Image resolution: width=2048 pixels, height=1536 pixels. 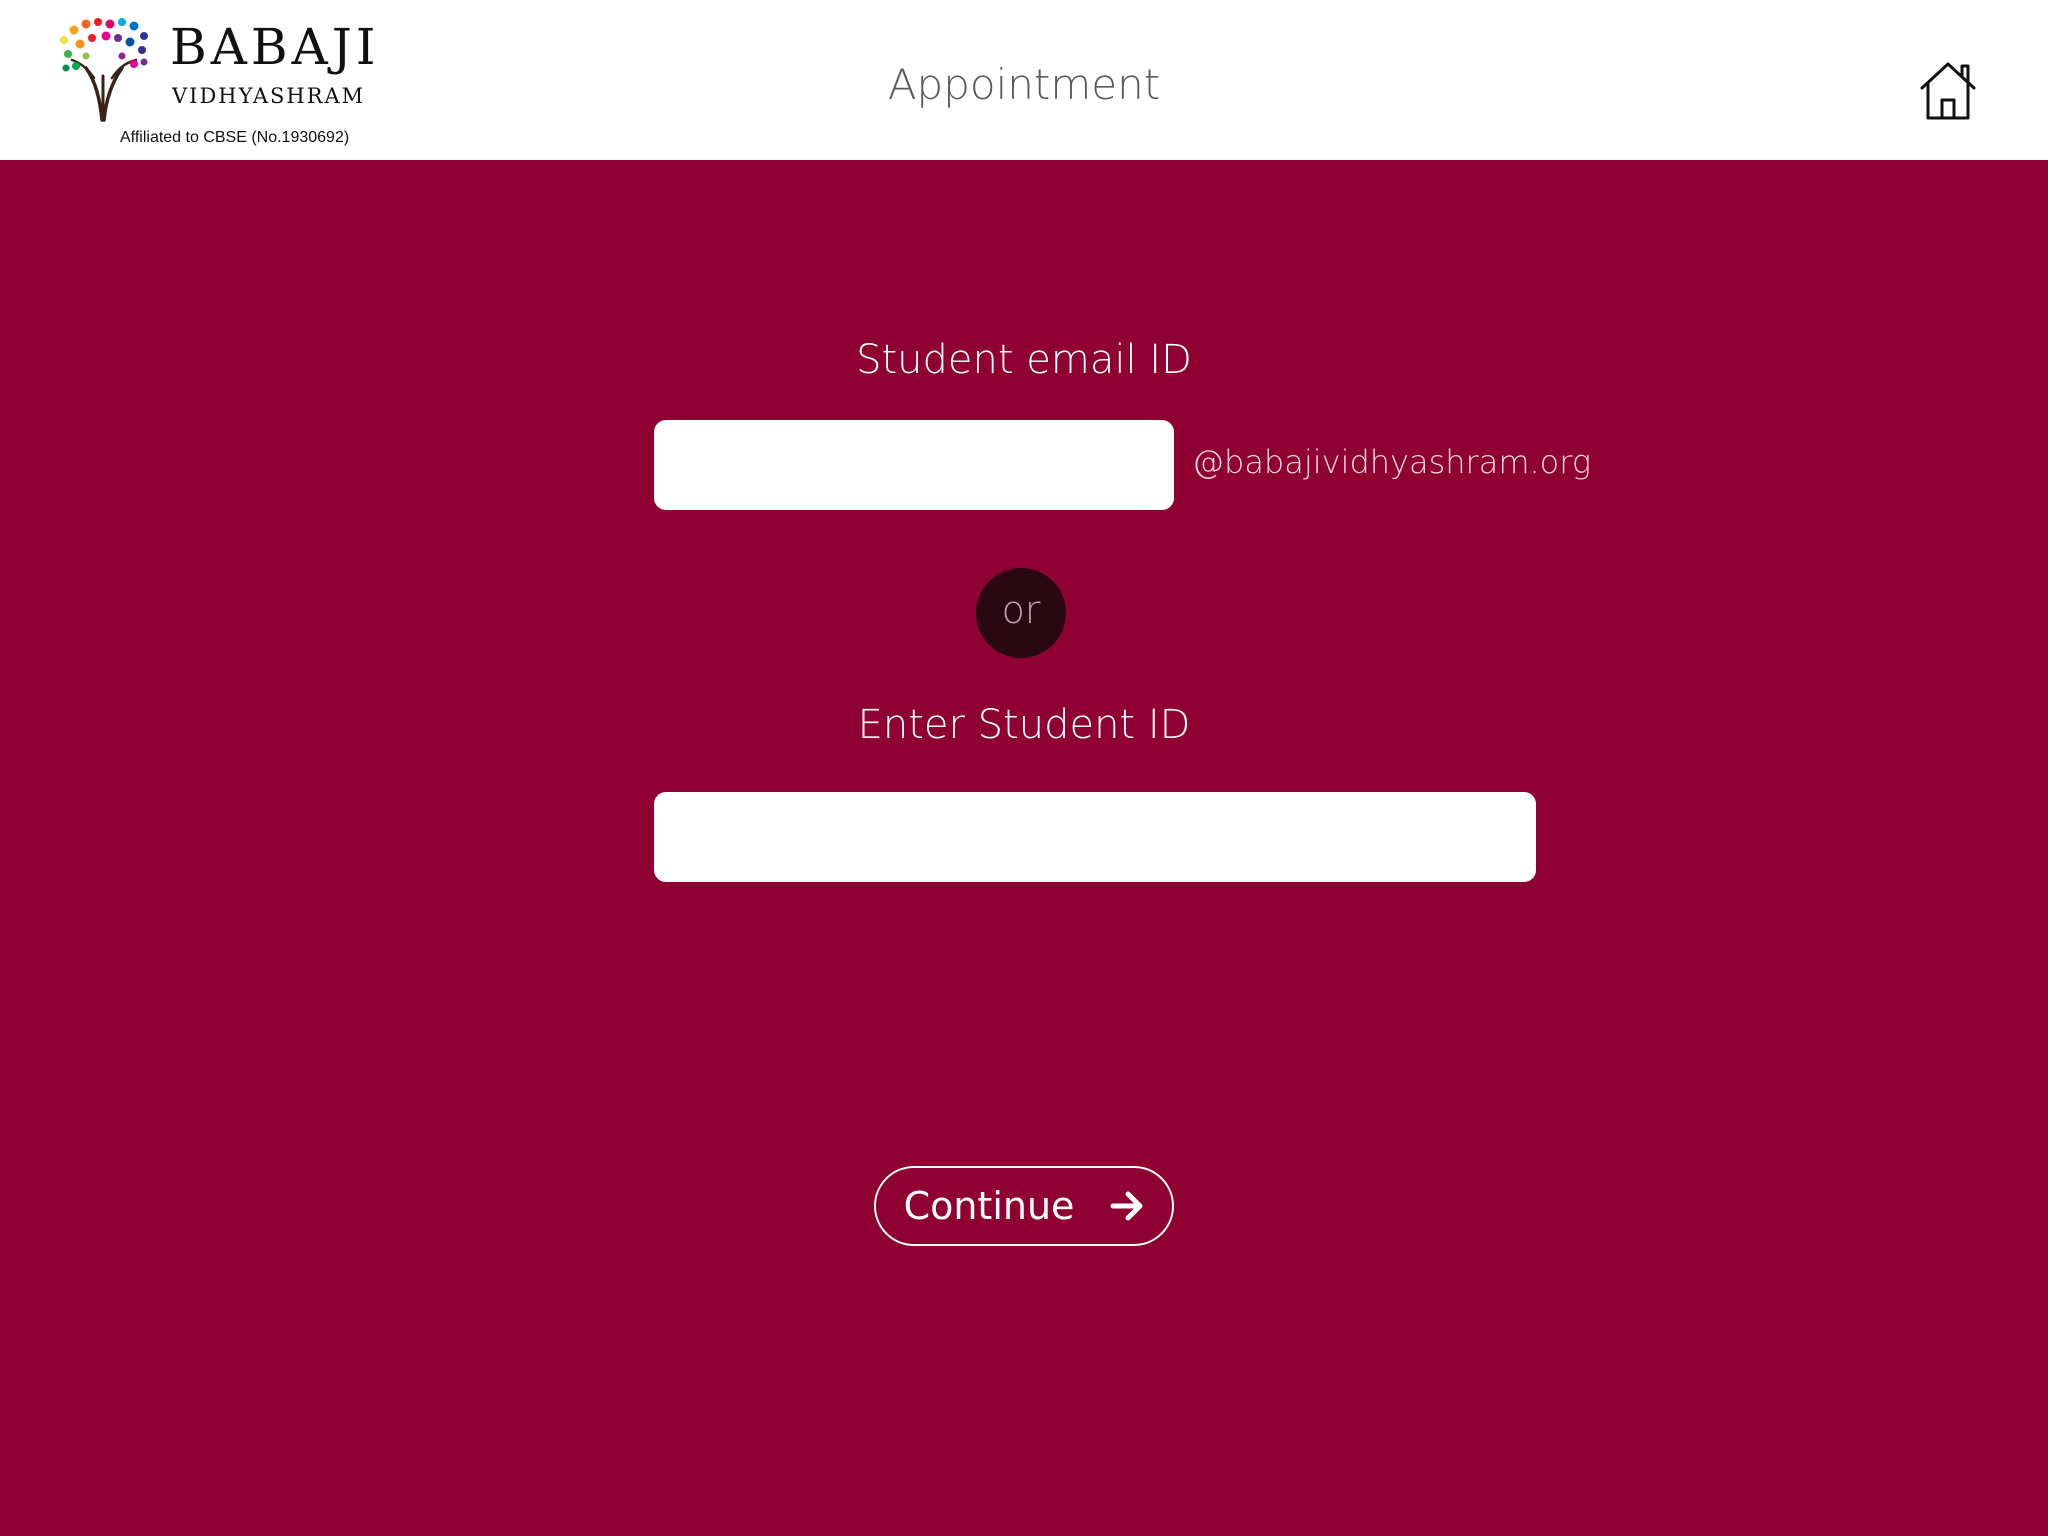 What do you see at coordinates (235, 137) in the screenshot?
I see `logo-affiliation: Affiliated to CBSE (No.1930692)` at bounding box center [235, 137].